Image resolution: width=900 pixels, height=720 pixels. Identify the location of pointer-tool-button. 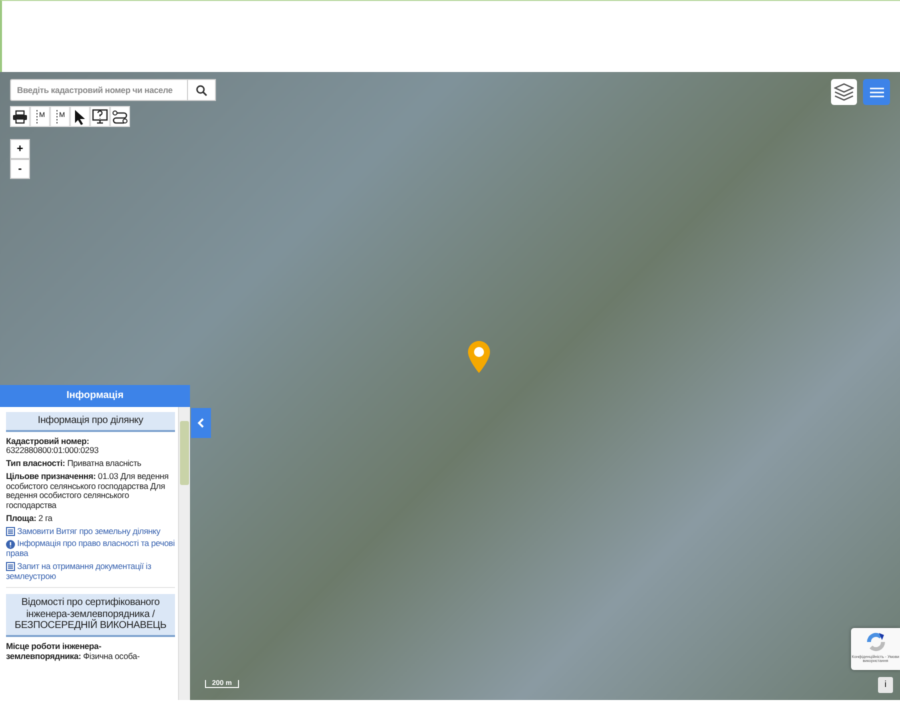
(80, 116).